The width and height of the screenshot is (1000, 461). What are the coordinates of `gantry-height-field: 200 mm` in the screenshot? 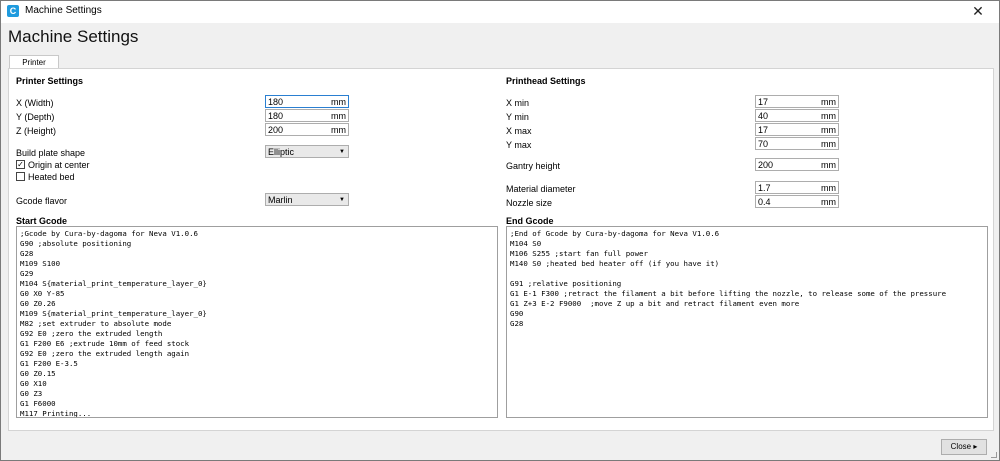 It's located at (797, 164).